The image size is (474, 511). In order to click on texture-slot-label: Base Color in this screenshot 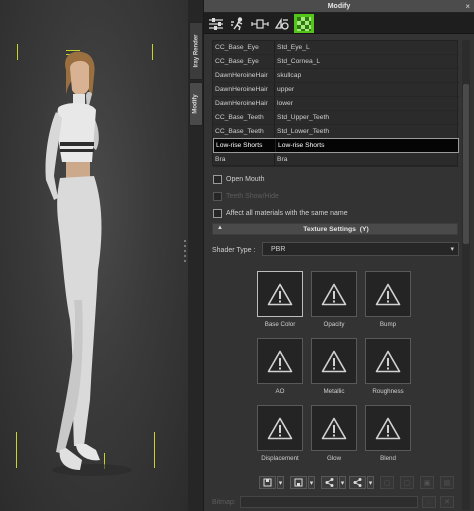, I will do `click(280, 324)`.